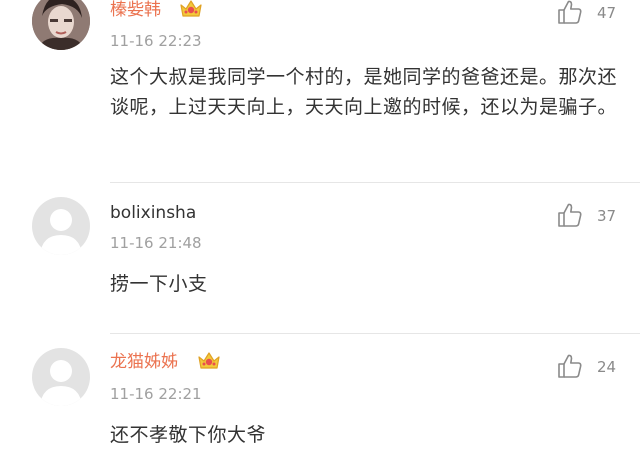 The height and width of the screenshot is (458, 640). Describe the element at coordinates (156, 394) in the screenshot. I see `comment-time: 11-16 22:21` at that location.